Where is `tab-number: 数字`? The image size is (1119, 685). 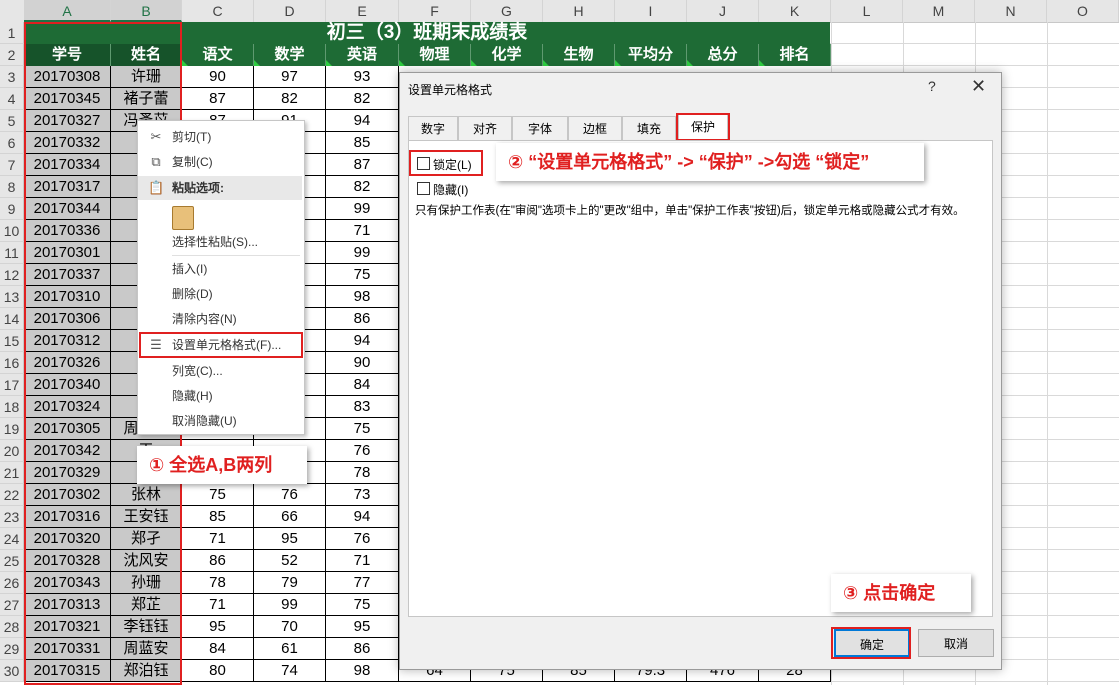 tab-number: 数字 is located at coordinates (433, 128).